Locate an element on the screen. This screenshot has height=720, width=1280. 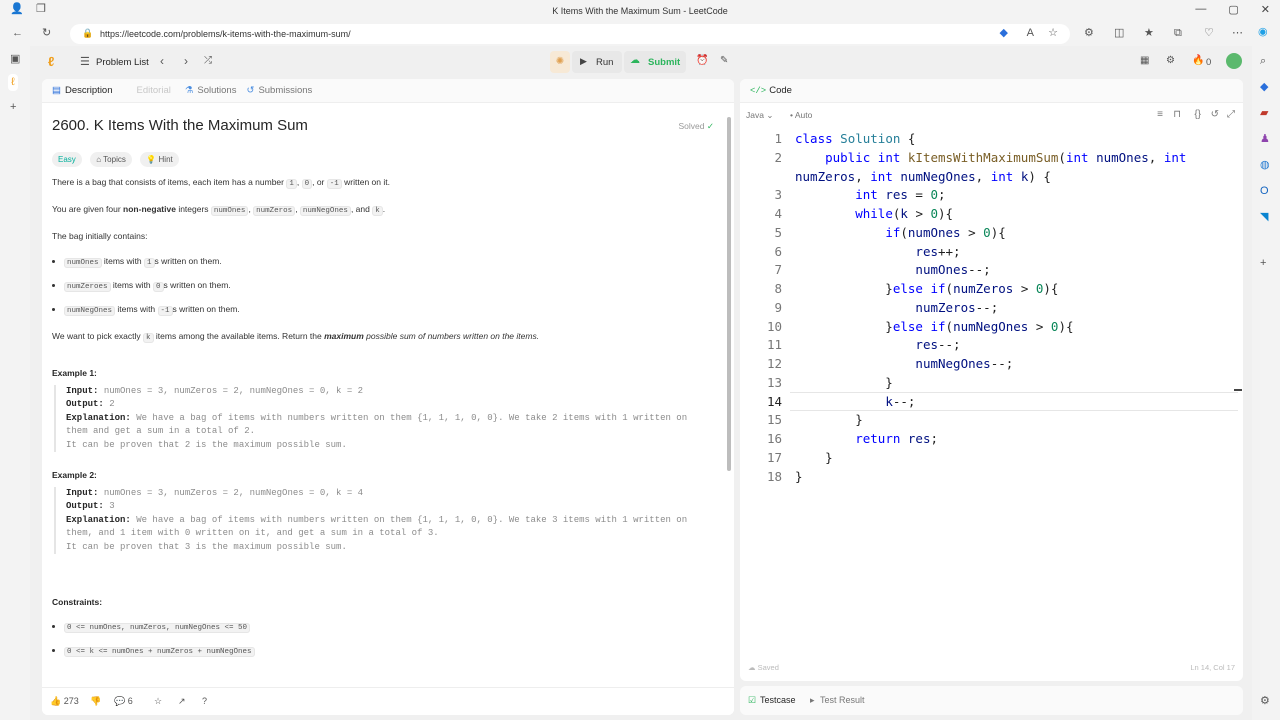
list-icon: ☰ is located at coordinates (85, 61).